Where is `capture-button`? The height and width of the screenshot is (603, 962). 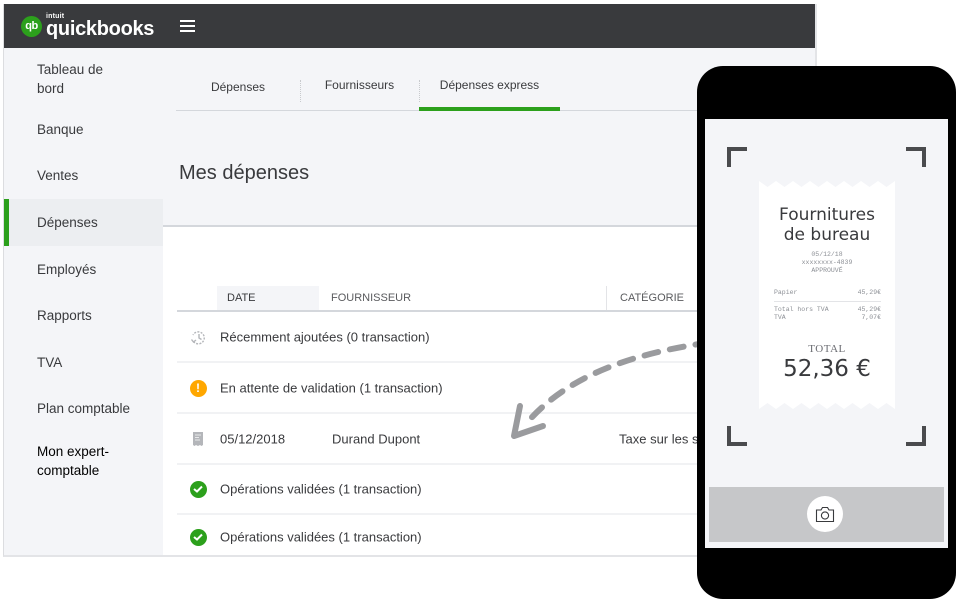 capture-button is located at coordinates (825, 514).